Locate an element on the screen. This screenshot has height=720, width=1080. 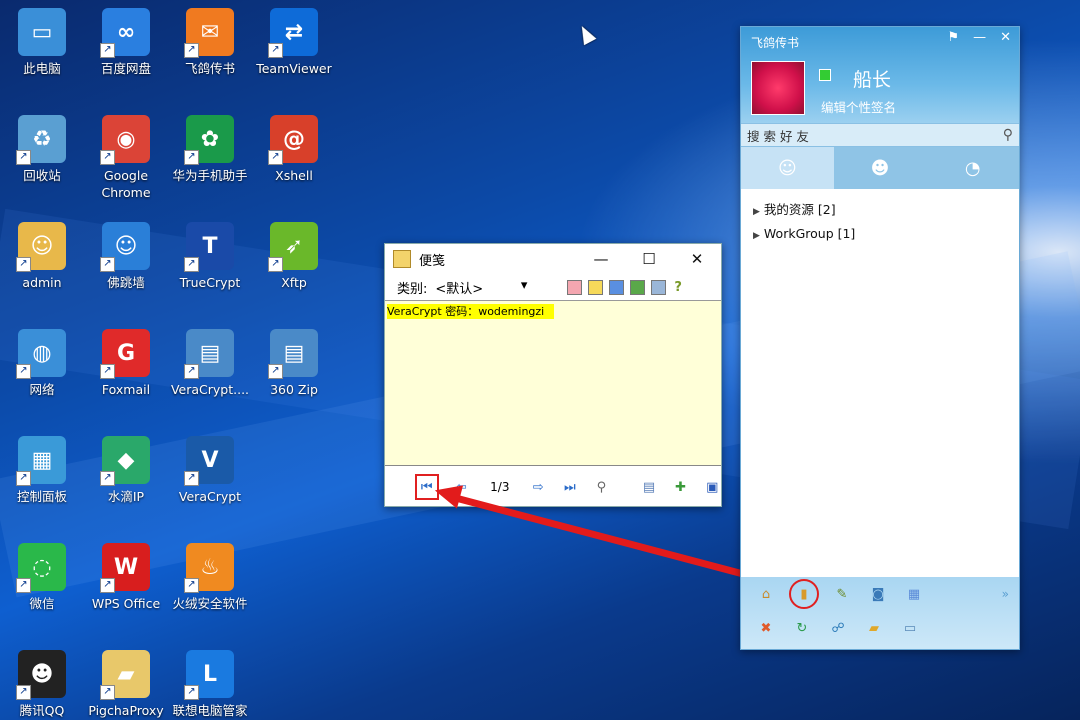
pin-icon: ⚑ is located at coordinates (953, 37).